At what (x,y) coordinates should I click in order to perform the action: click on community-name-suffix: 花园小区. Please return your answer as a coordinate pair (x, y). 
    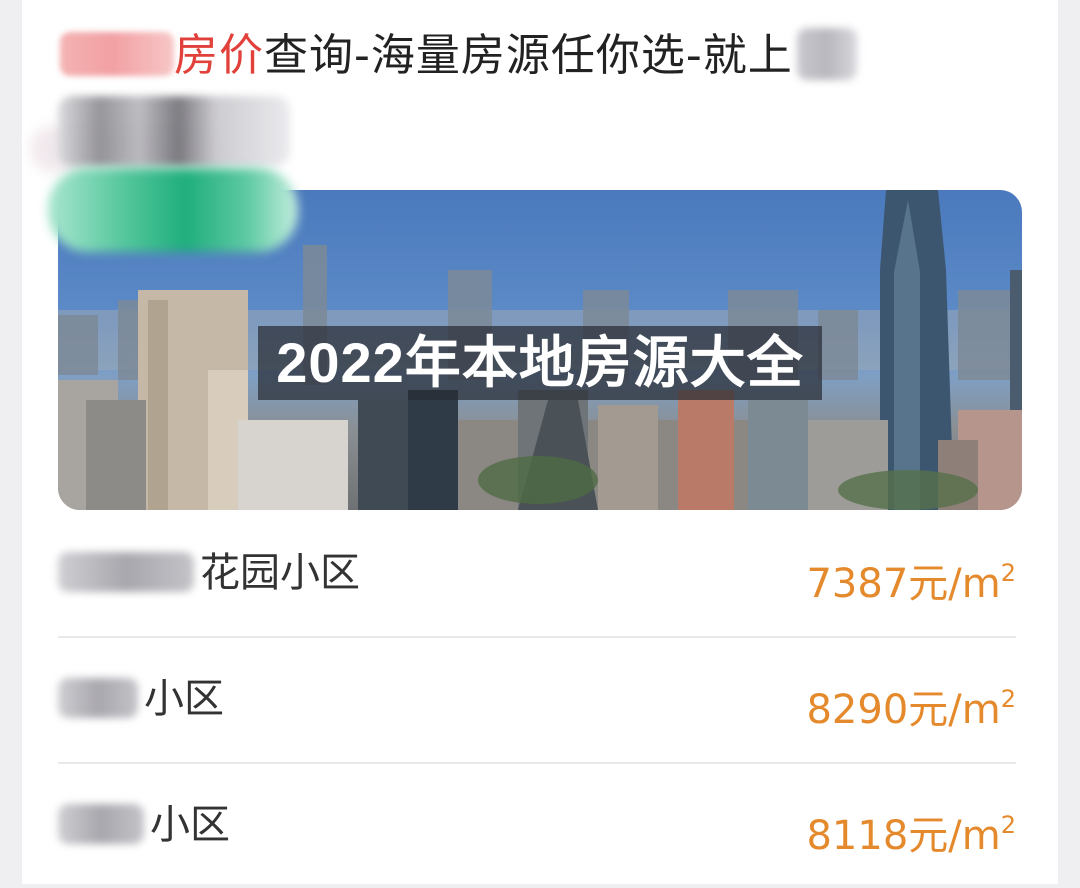
    Looking at the image, I should click on (280, 573).